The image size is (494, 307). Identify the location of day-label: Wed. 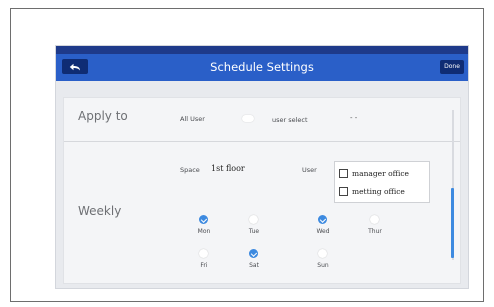
(323, 231).